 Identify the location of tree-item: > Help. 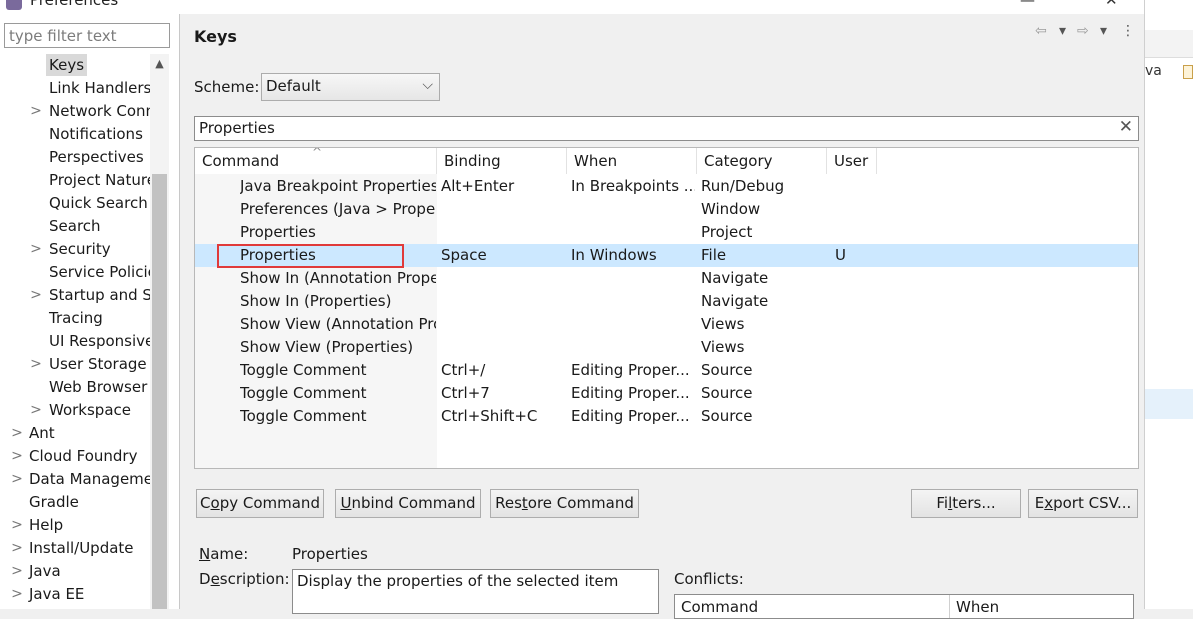
(75, 525).